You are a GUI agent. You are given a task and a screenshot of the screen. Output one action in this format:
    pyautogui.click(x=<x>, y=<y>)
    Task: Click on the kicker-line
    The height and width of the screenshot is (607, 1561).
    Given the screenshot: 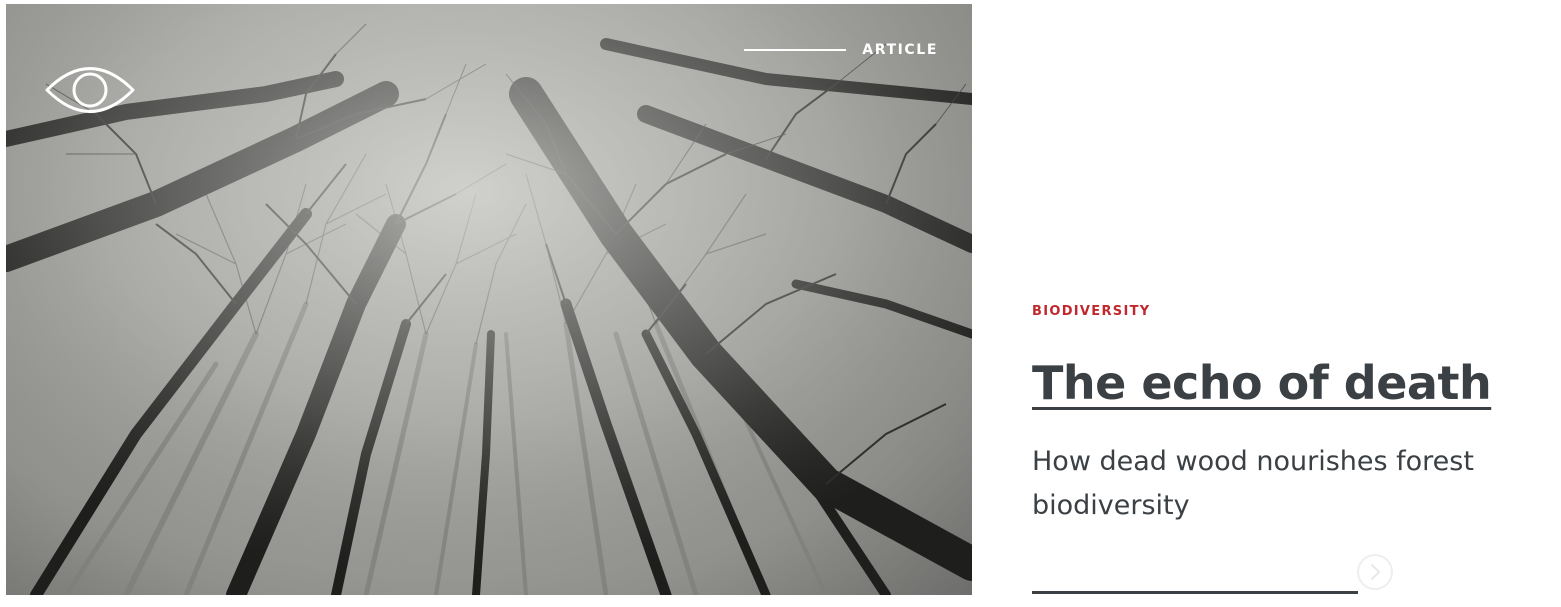 What is the action you would take?
    pyautogui.click(x=795, y=50)
    